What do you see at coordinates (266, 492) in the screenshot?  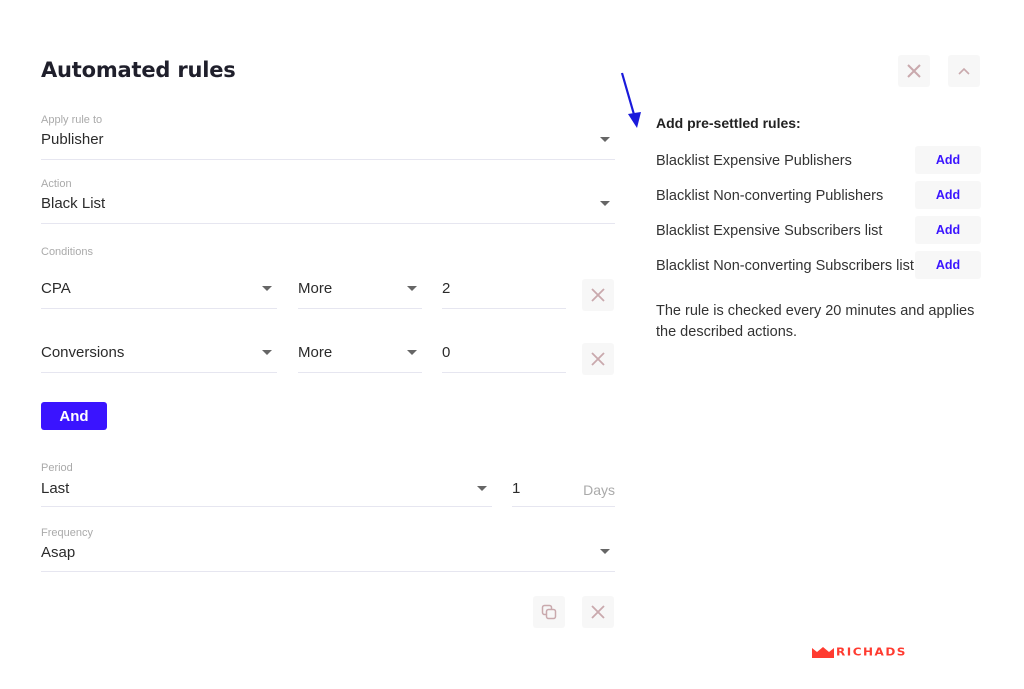 I see `period-select: Last` at bounding box center [266, 492].